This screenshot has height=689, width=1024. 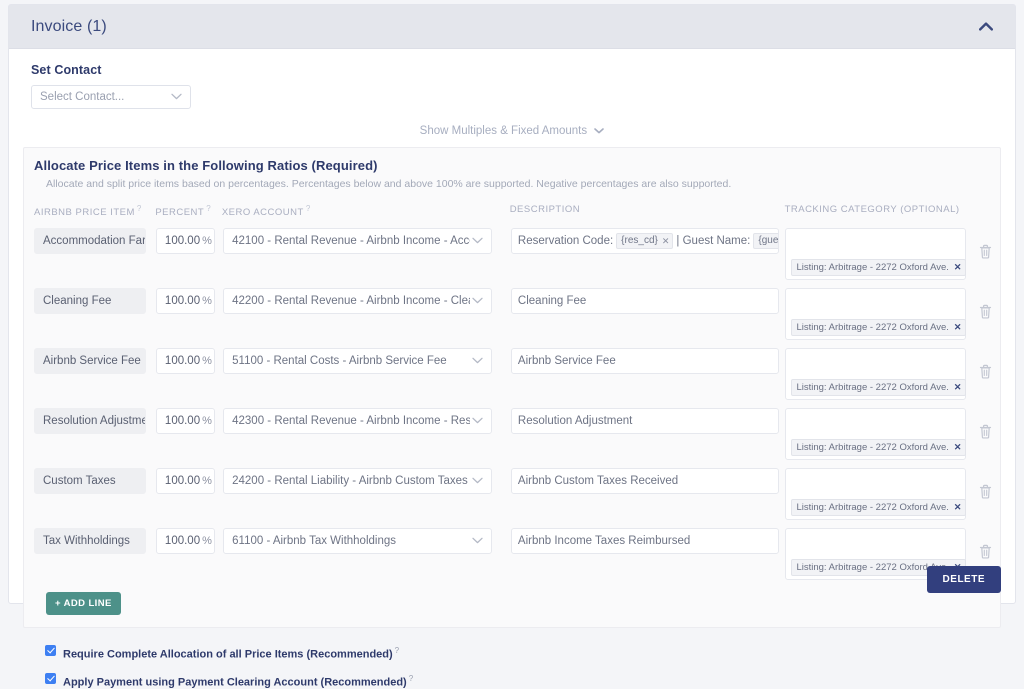 What do you see at coordinates (986, 27) in the screenshot?
I see `chevron-up-icon` at bounding box center [986, 27].